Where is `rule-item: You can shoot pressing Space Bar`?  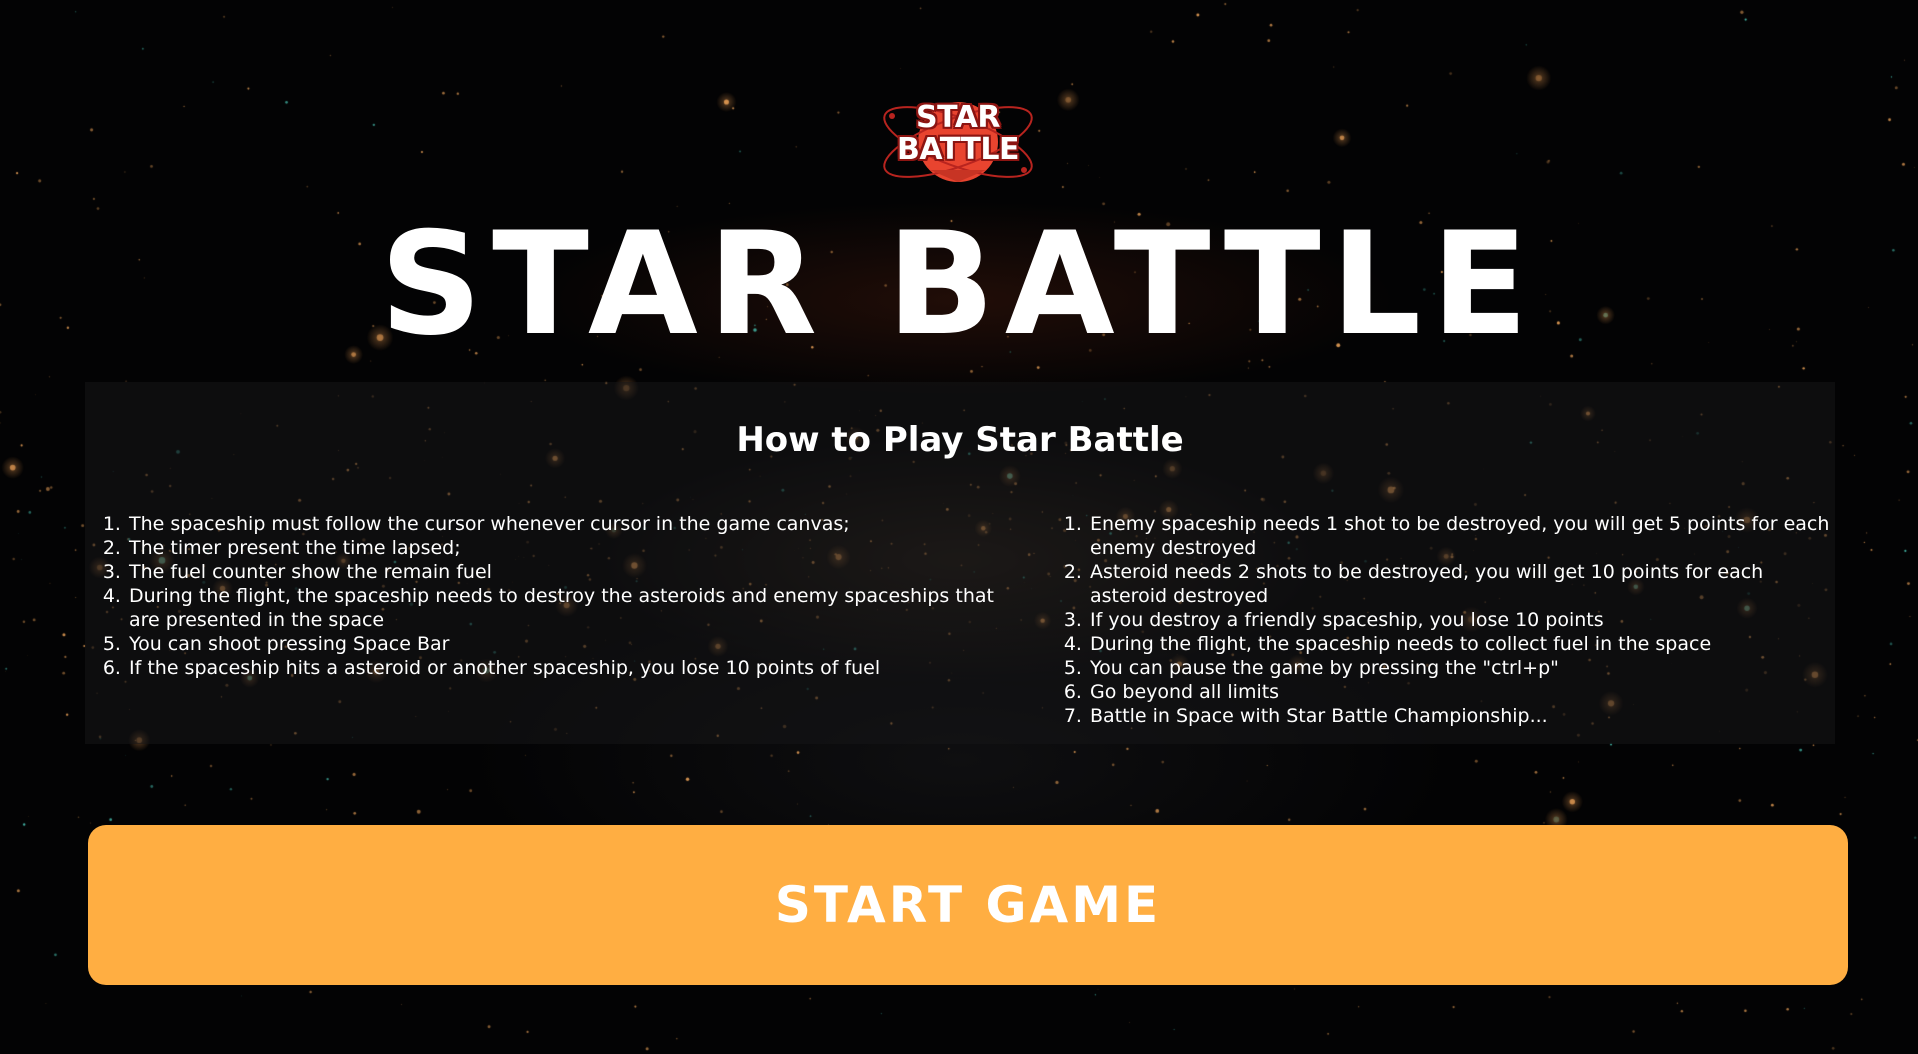
rule-item: You can shoot pressing Space Bar is located at coordinates (566, 644).